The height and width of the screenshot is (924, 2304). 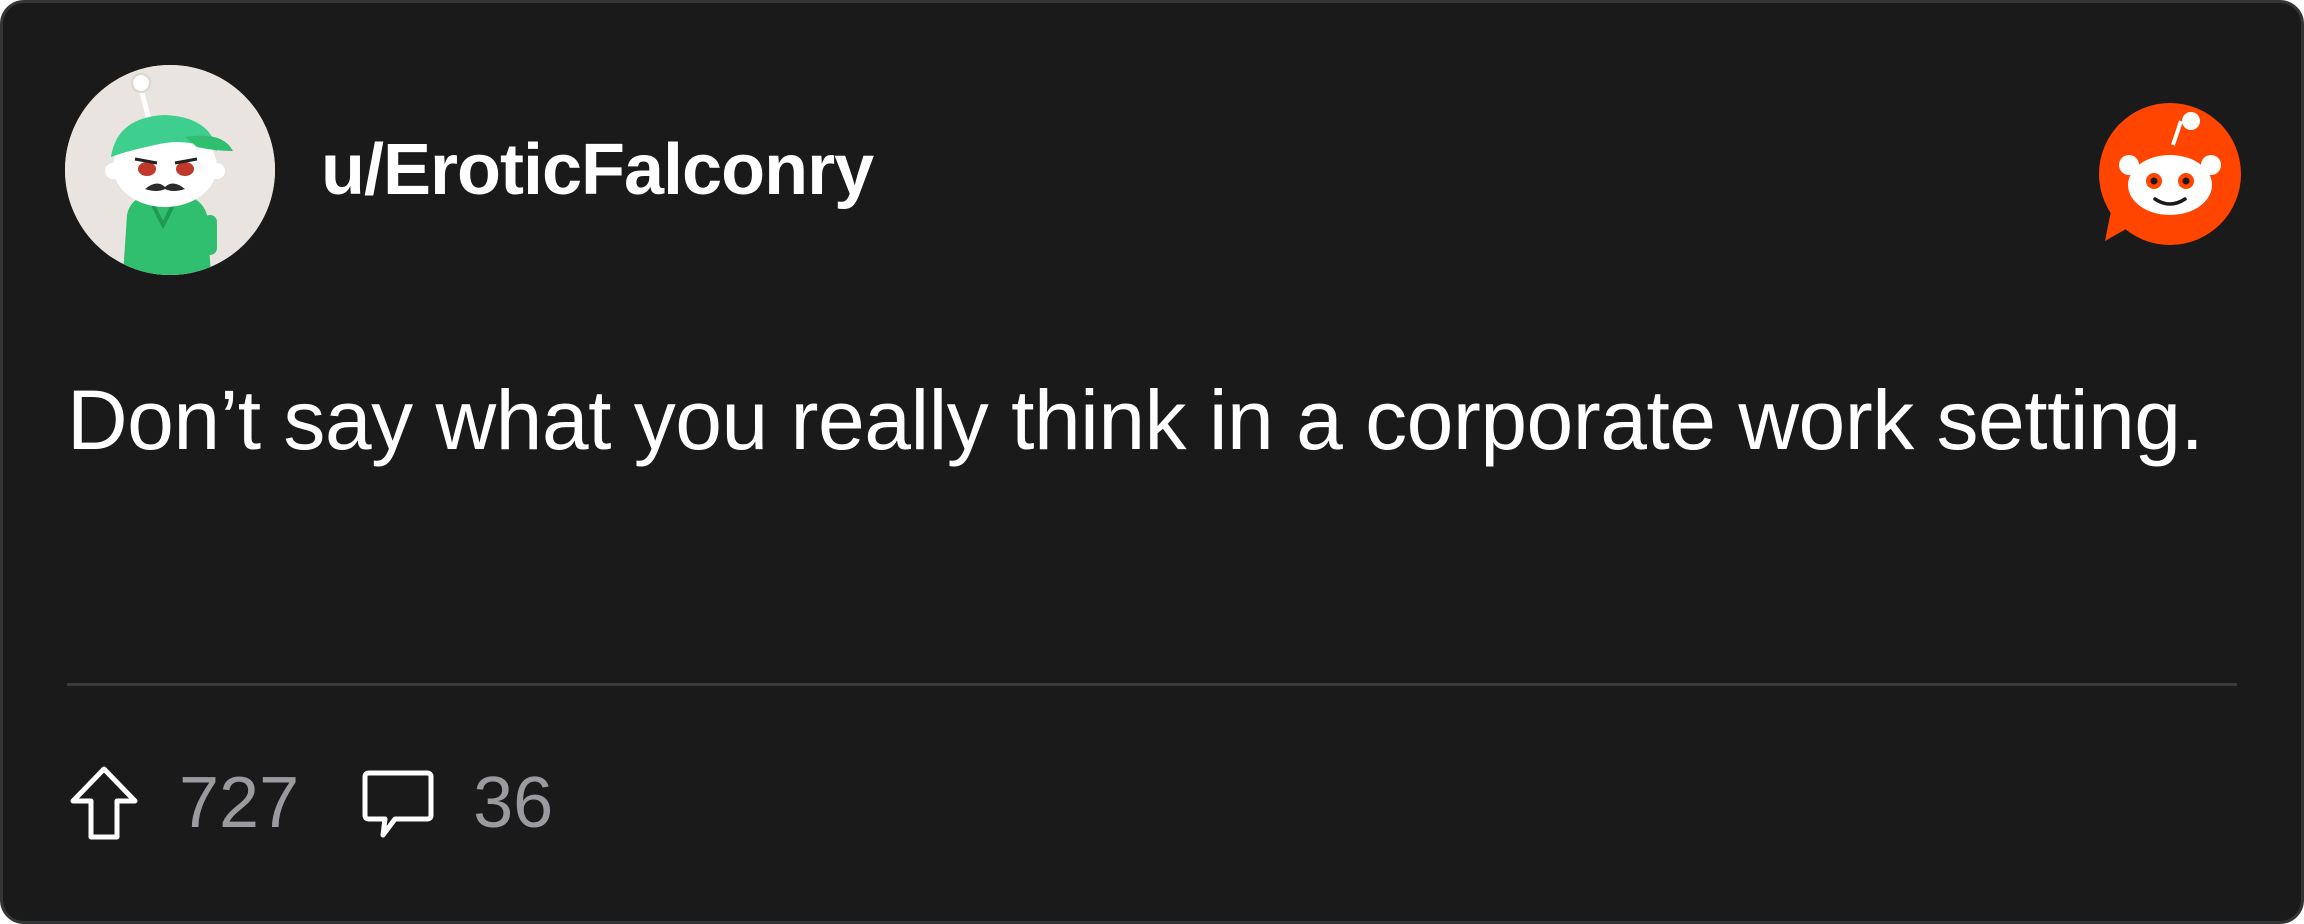 What do you see at coordinates (1152, 684) in the screenshot?
I see `divider` at bounding box center [1152, 684].